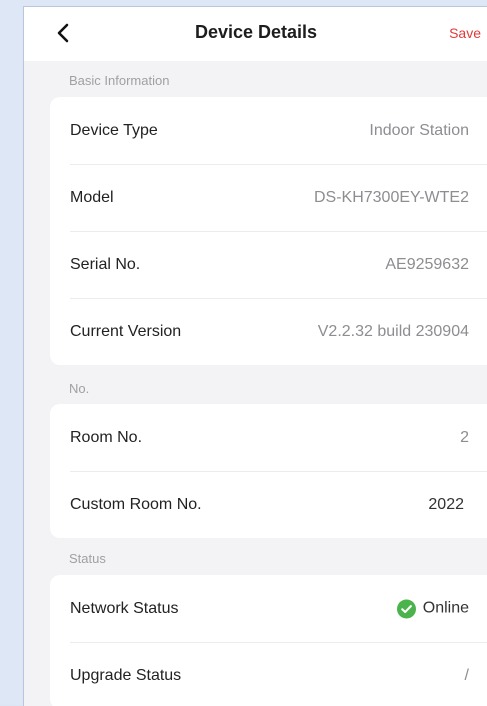  I want to click on network-status-value: Online, so click(432, 608).